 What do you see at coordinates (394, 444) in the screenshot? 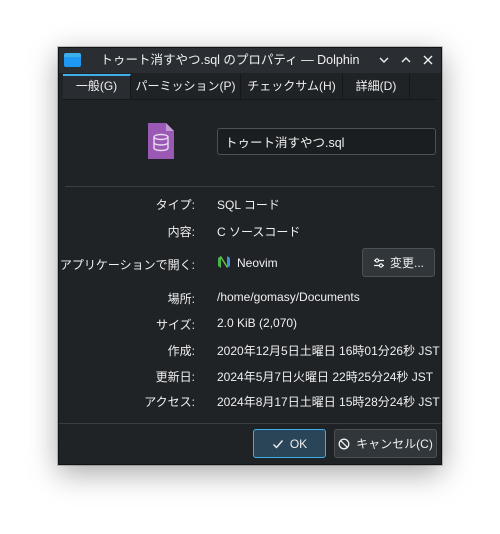
I see `cancel-button-label: キャンセル(C)` at bounding box center [394, 444].